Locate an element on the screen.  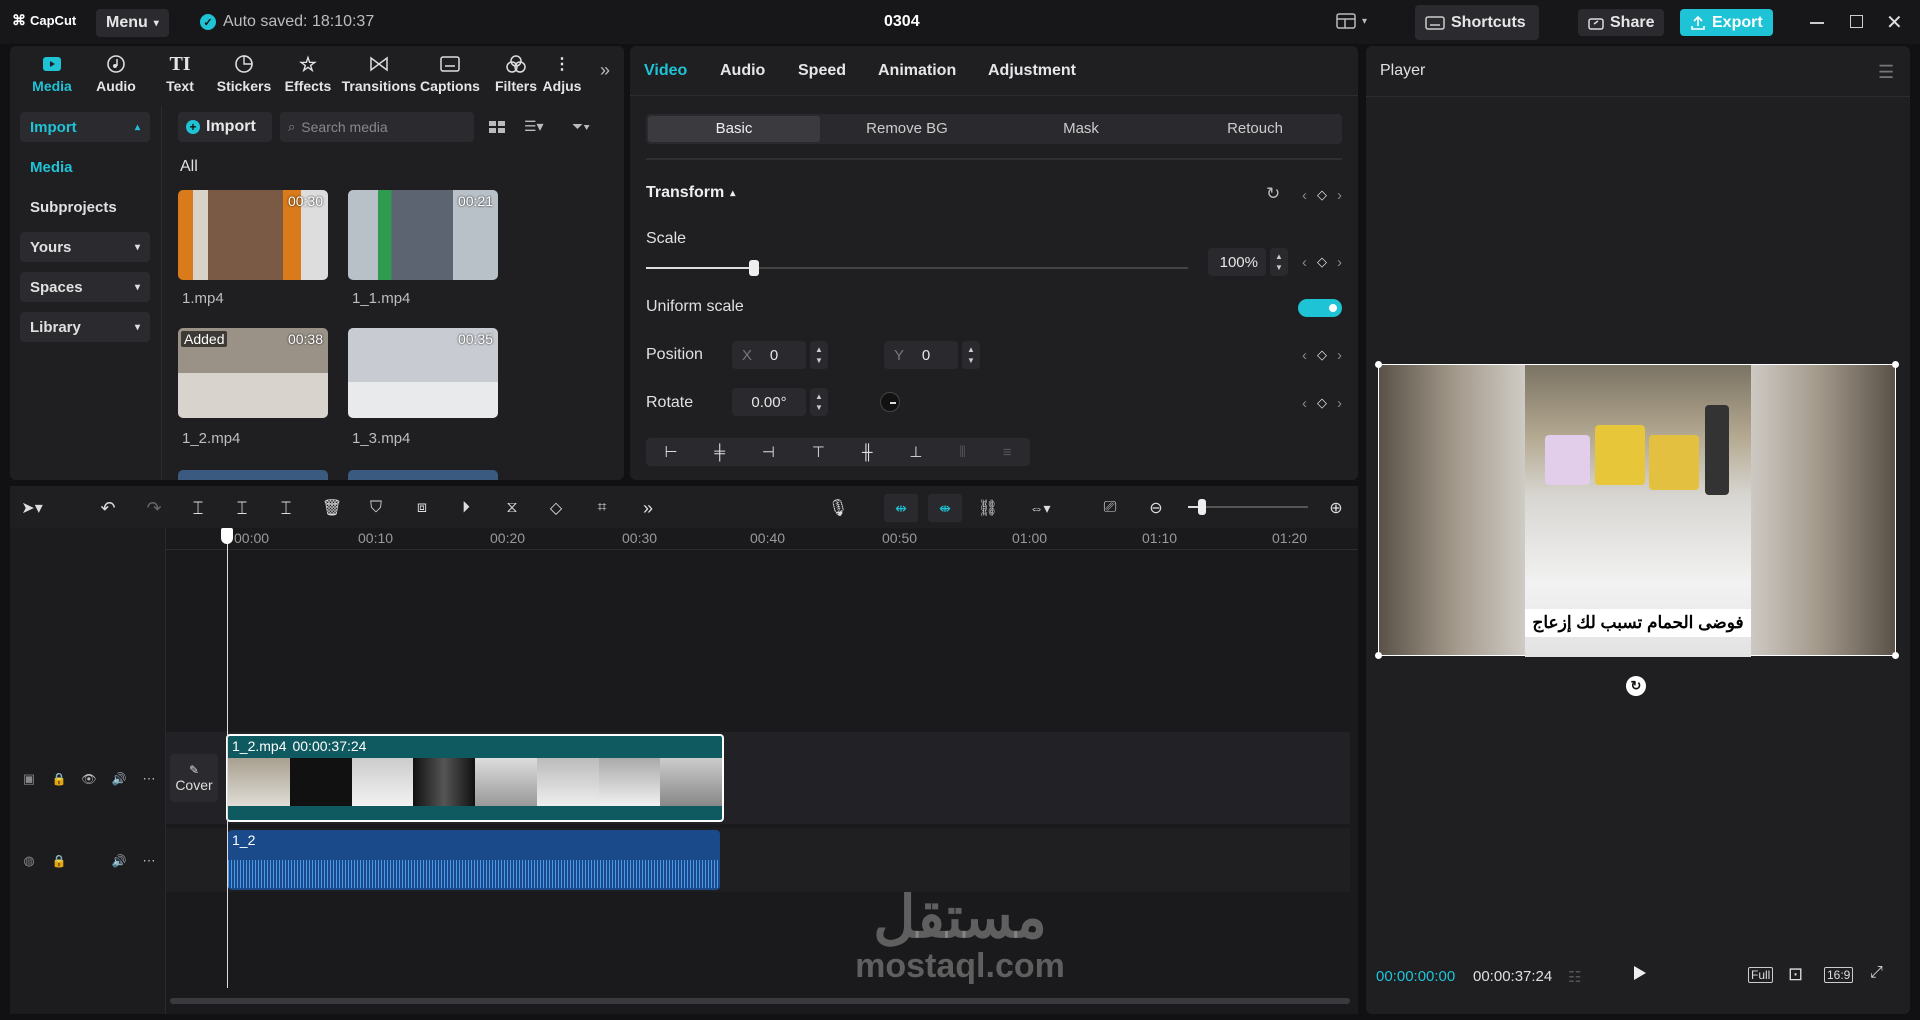
marker-icon: ⛉ is located at coordinates (376, 508).